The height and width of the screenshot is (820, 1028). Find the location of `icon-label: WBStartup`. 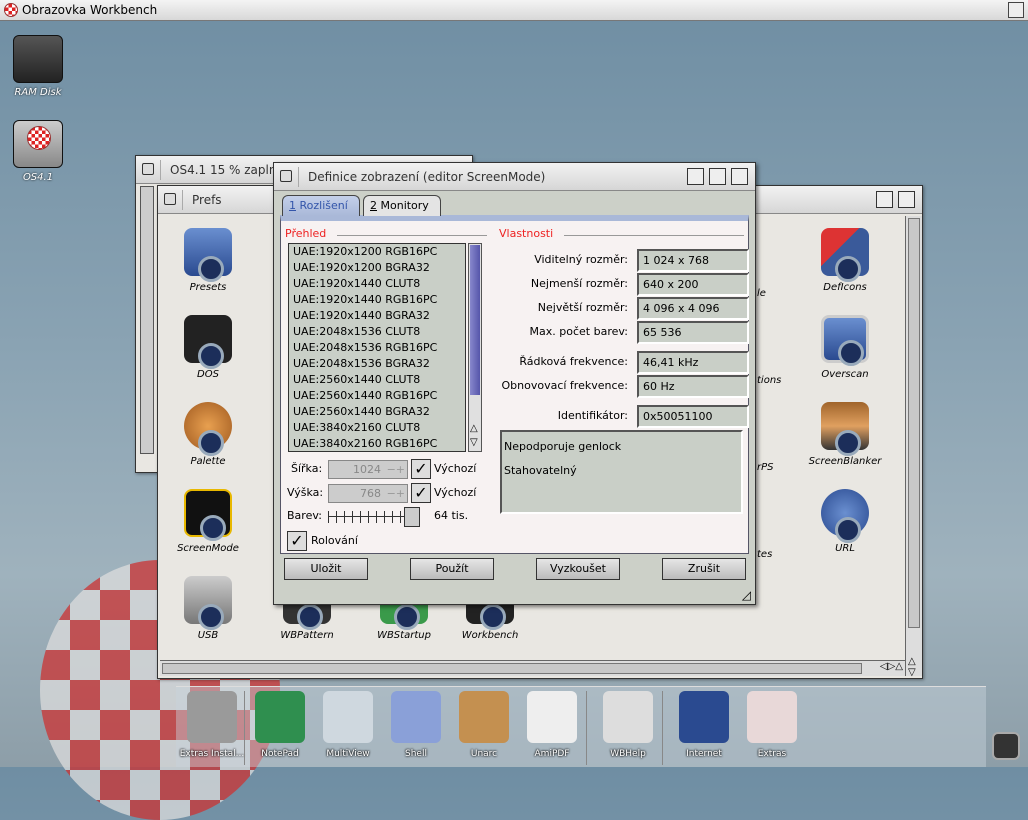

icon-label: WBStartup is located at coordinates (404, 635).